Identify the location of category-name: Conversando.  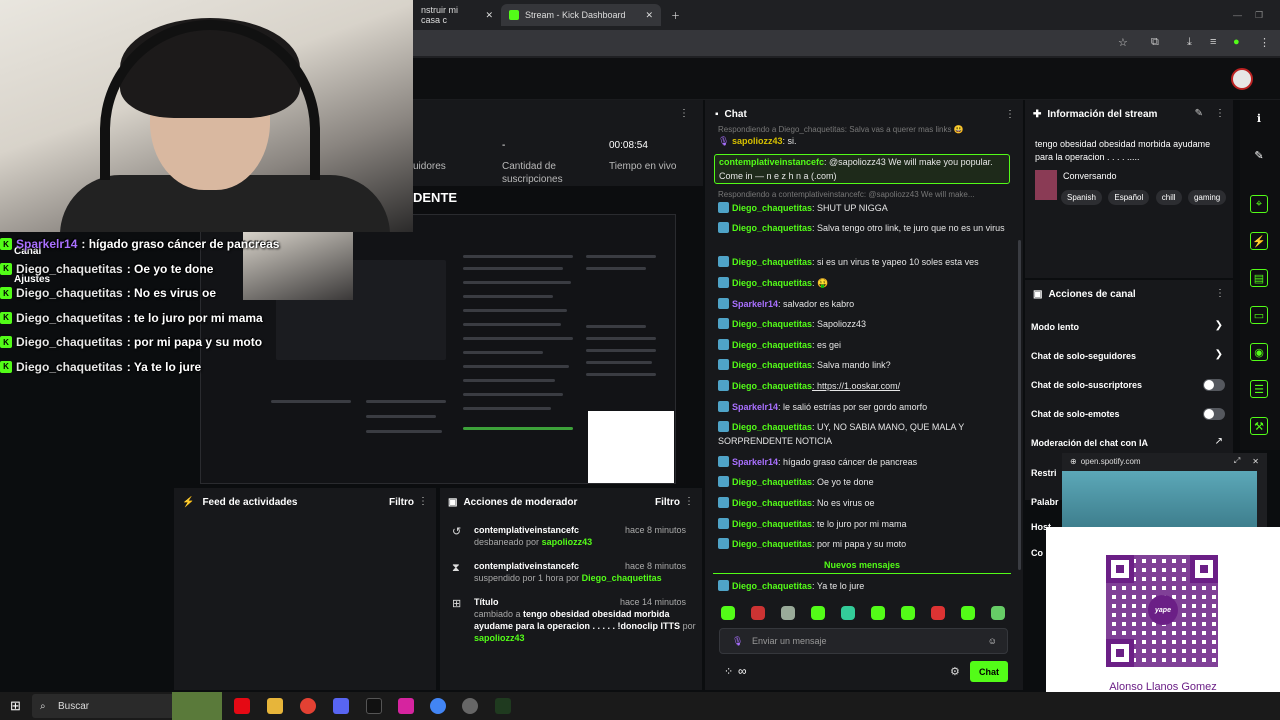
(1090, 176).